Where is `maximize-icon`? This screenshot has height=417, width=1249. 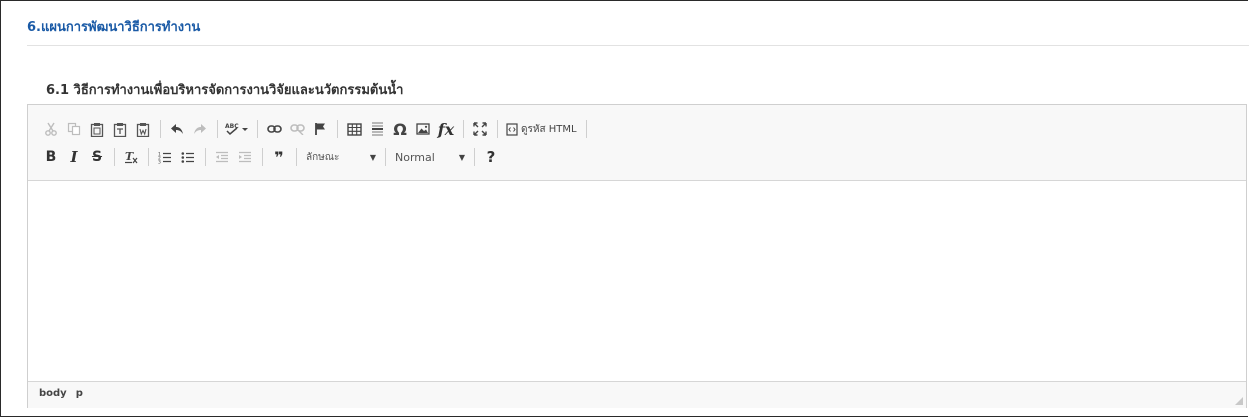
maximize-icon is located at coordinates (480, 129).